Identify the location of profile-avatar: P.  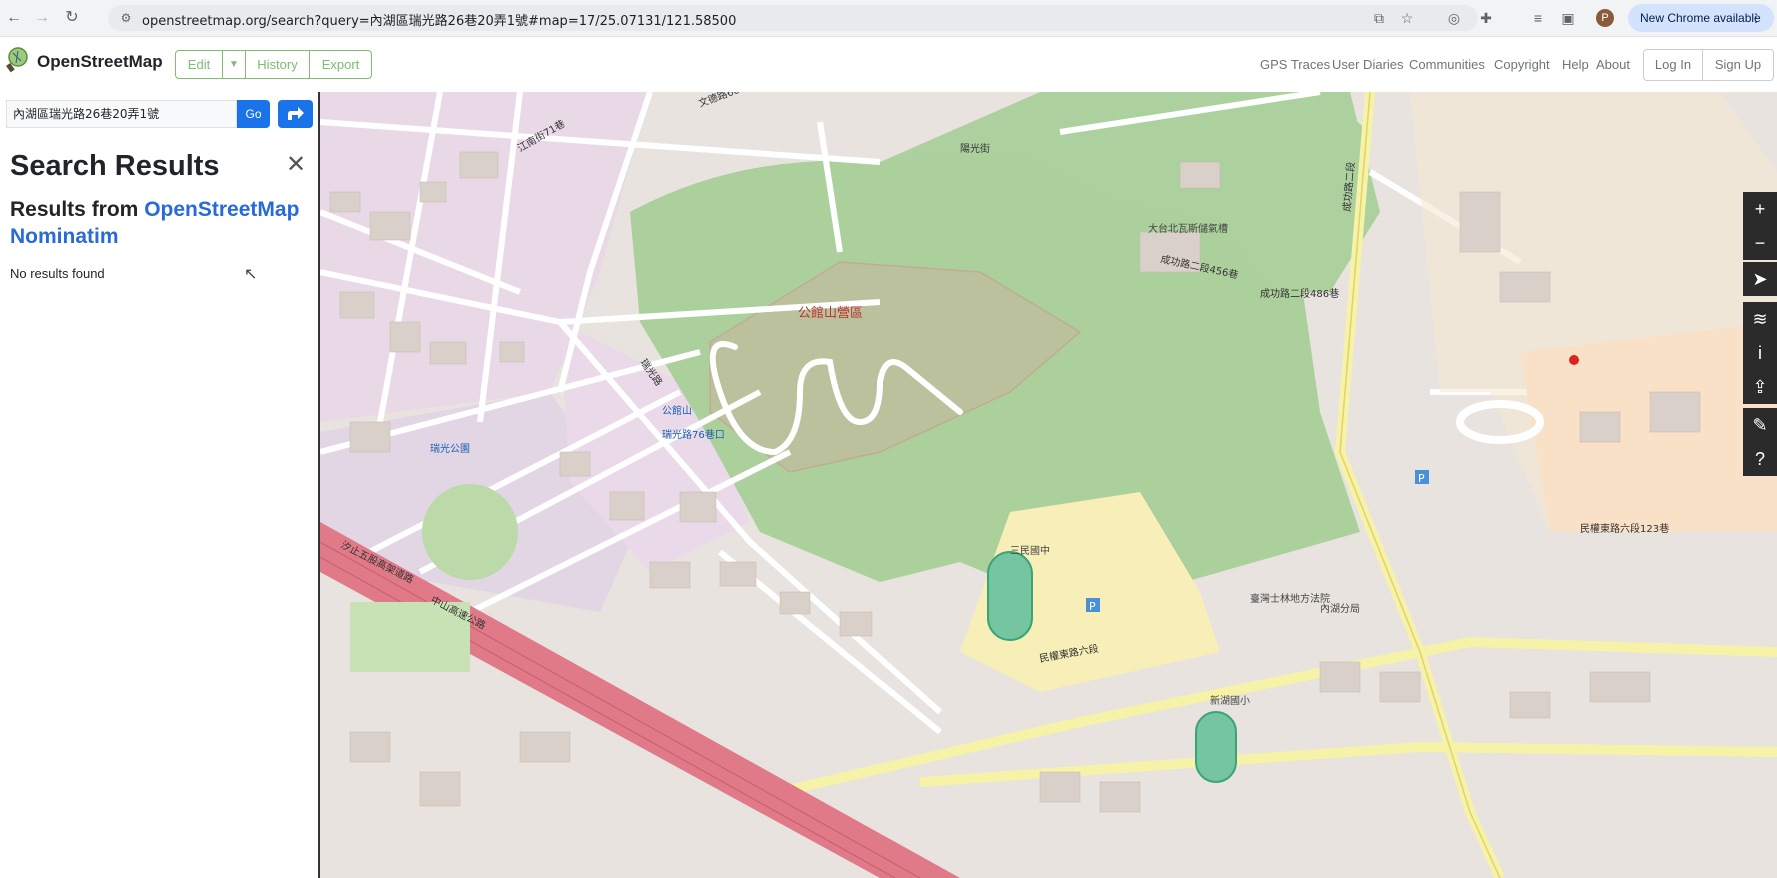
(1605, 18).